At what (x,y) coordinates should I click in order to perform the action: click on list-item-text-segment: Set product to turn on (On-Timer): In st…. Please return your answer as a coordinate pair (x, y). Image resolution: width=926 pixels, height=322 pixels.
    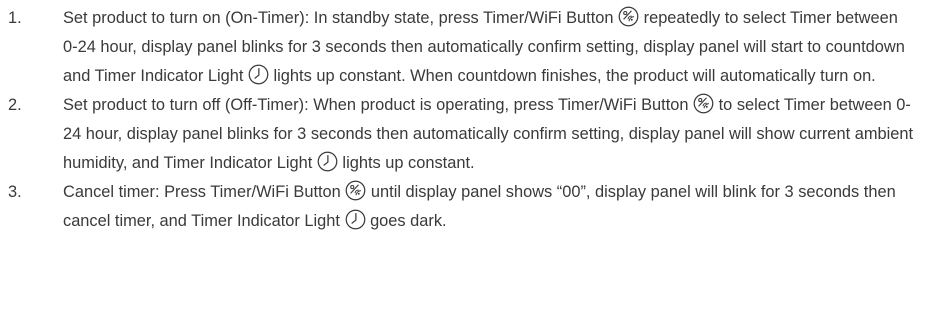
    Looking at the image, I should click on (341, 18).